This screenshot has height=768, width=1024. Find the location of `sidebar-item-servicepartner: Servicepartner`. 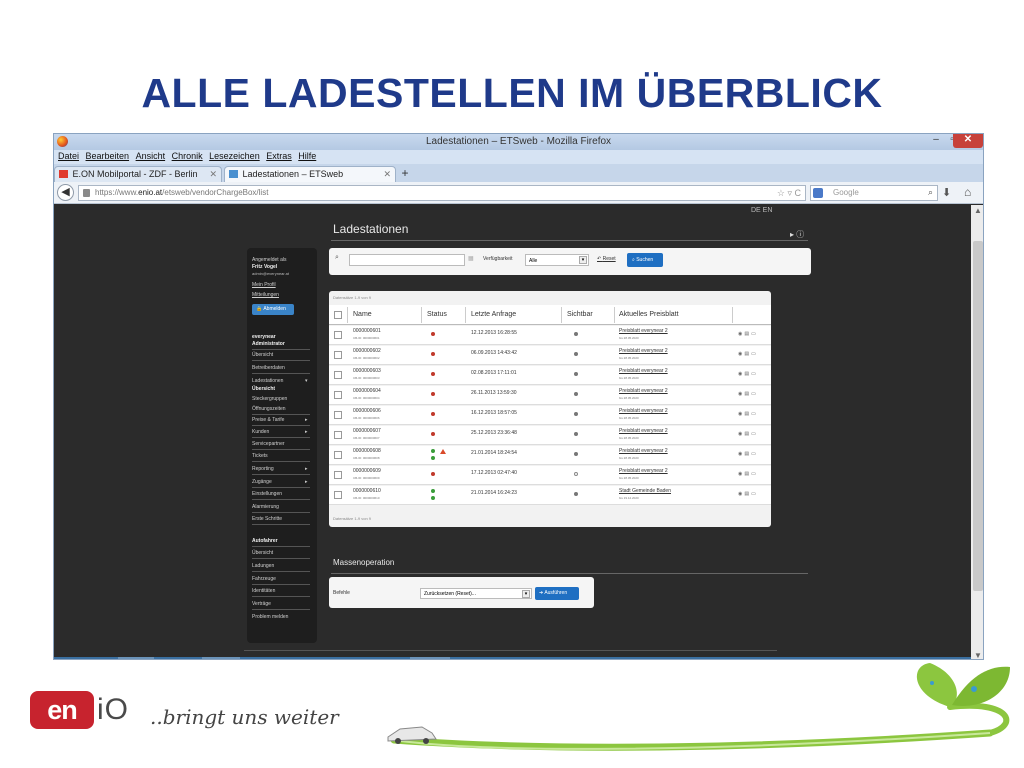

sidebar-item-servicepartner: Servicepartner is located at coordinates (268, 444).